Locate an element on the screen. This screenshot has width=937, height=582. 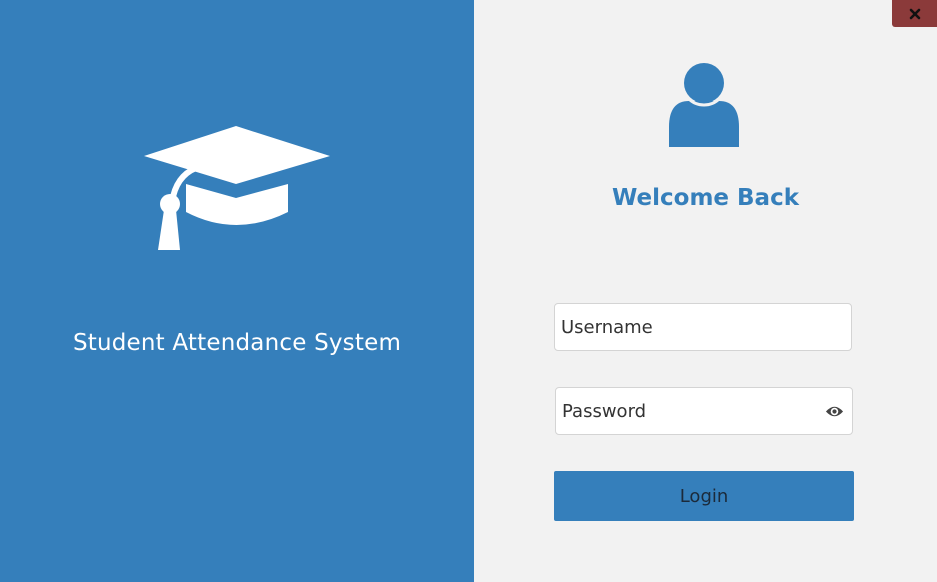
welcome-heading: Welcome Back is located at coordinates (705, 198).